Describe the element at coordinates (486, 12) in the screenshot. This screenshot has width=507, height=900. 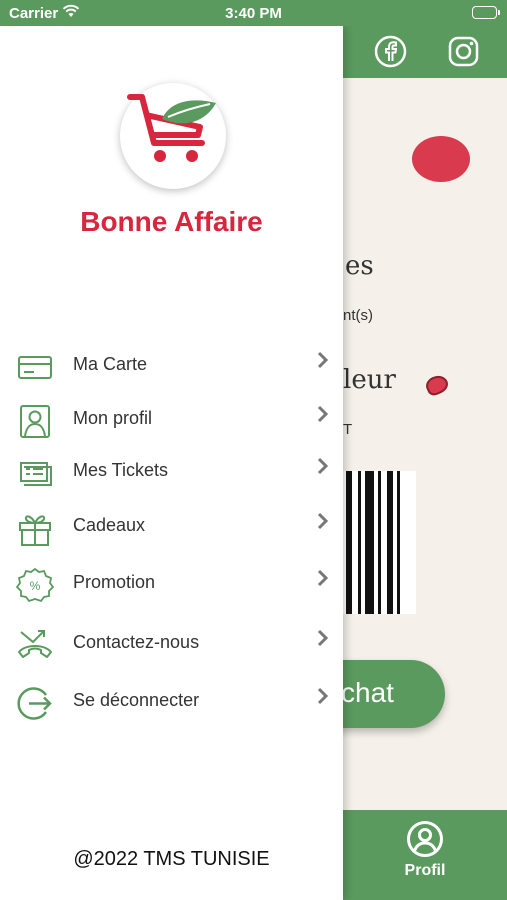
I see `battery-icon` at that location.